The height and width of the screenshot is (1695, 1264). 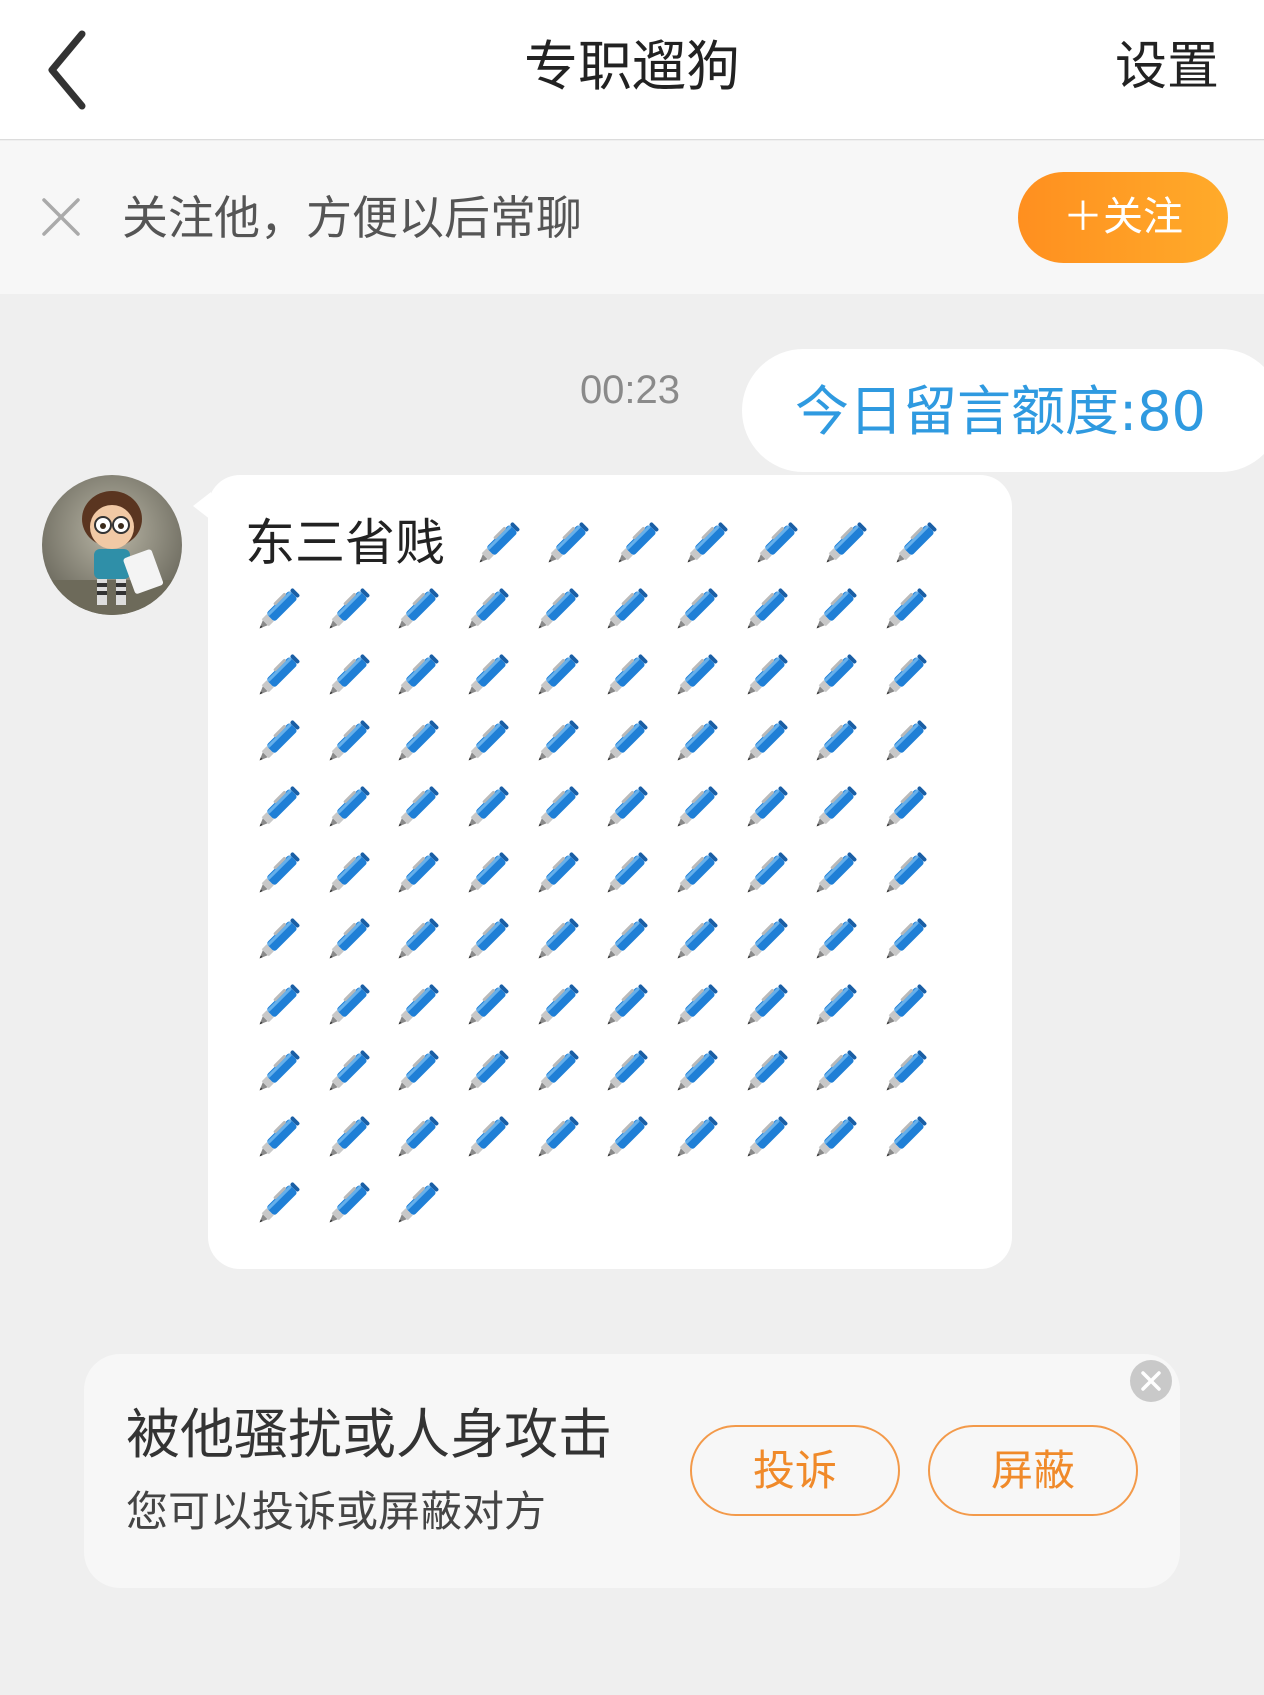 What do you see at coordinates (345, 543) in the screenshot?
I see `message-text: 东三省贱` at bounding box center [345, 543].